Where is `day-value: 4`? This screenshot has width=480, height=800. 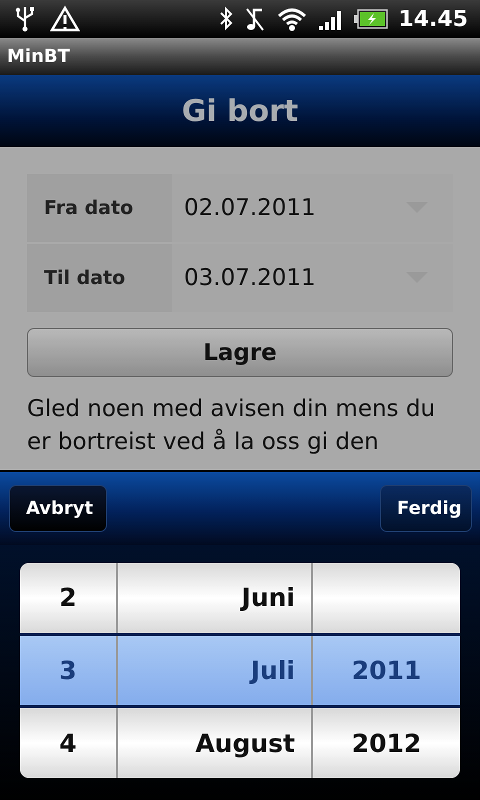 day-value: 4 is located at coordinates (68, 743).